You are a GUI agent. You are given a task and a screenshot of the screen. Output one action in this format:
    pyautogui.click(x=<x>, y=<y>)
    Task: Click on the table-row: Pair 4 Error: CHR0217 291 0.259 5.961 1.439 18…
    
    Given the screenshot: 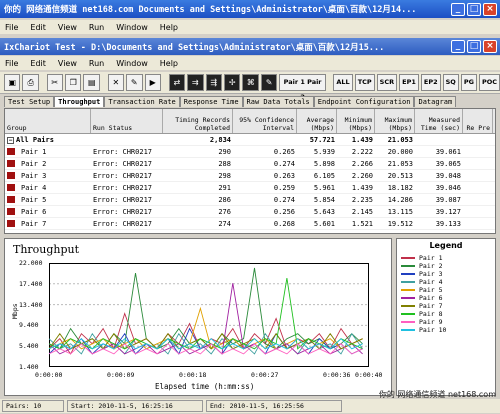 What is the action you would take?
    pyautogui.click(x=250, y=188)
    